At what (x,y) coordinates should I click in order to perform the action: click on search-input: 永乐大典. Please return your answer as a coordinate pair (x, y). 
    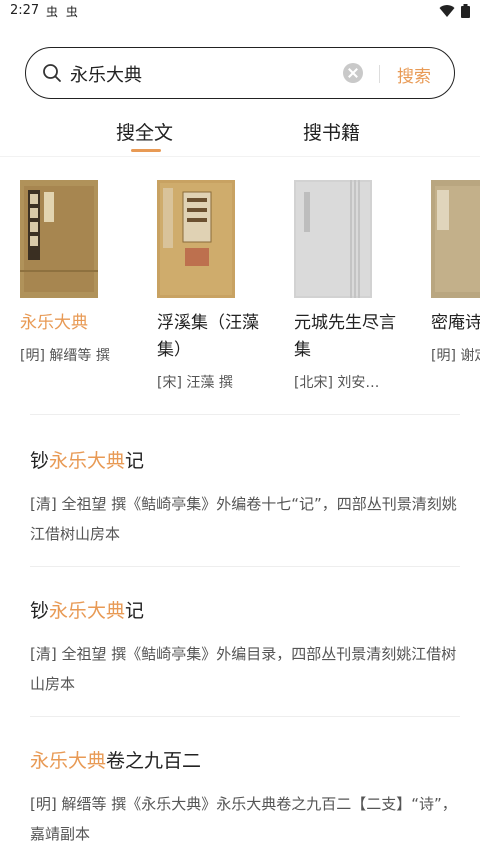
    Looking at the image, I should click on (106, 74).